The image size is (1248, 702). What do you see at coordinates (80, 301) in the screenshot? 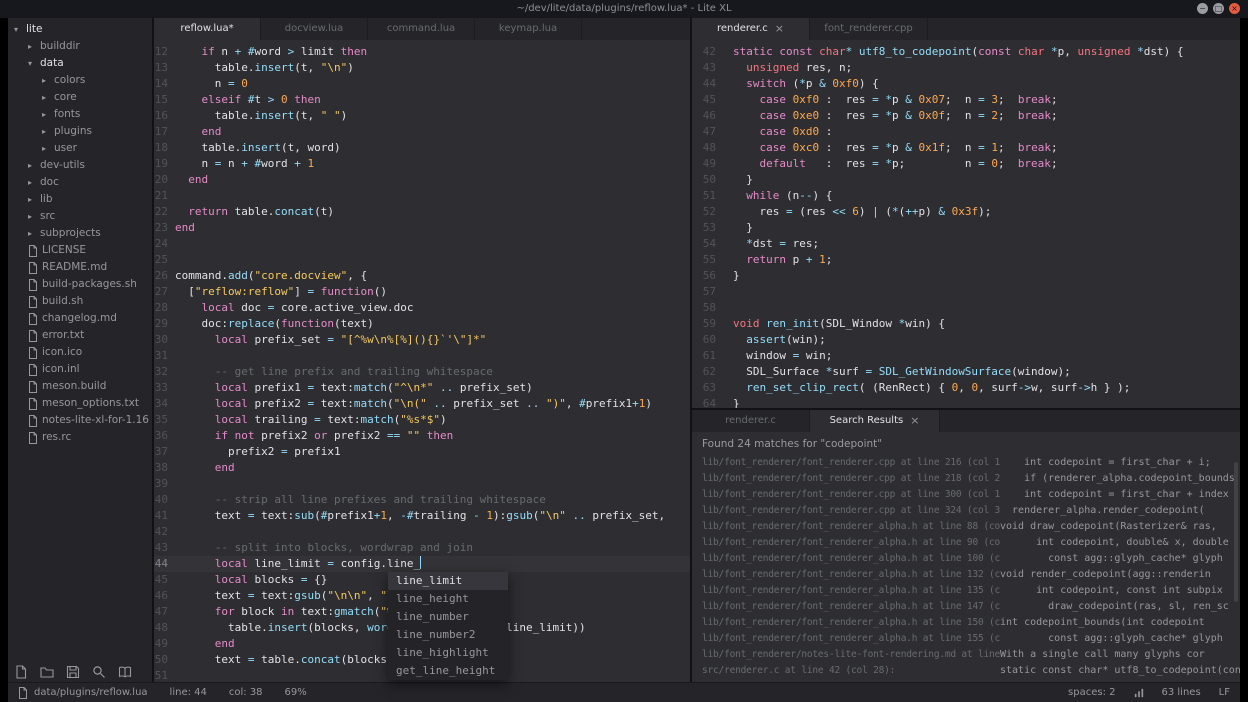
I see `tree-item-build-sh: build.sh` at bounding box center [80, 301].